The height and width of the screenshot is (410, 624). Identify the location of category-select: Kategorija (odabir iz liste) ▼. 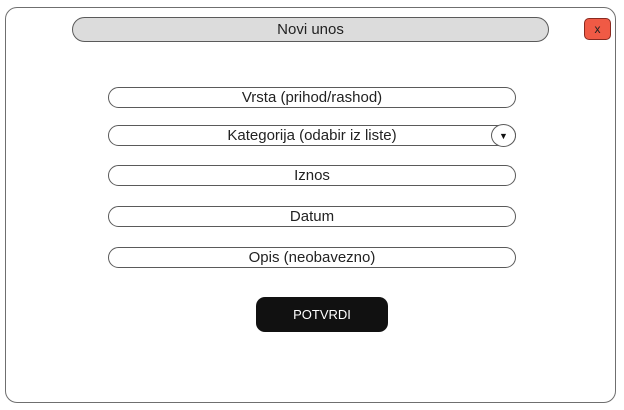
(312, 135).